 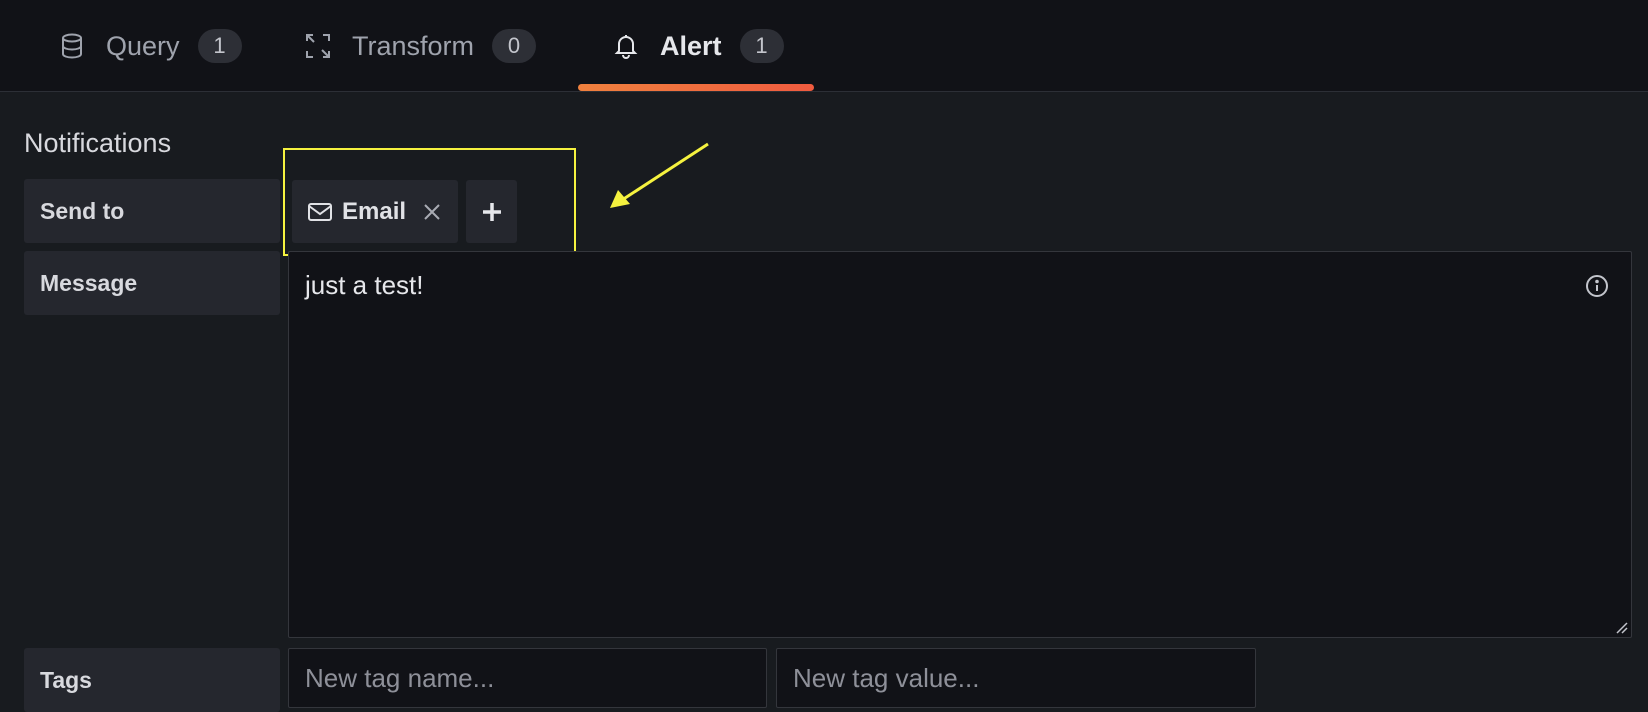 What do you see at coordinates (143, 45) in the screenshot?
I see `tab-query-label: Query` at bounding box center [143, 45].